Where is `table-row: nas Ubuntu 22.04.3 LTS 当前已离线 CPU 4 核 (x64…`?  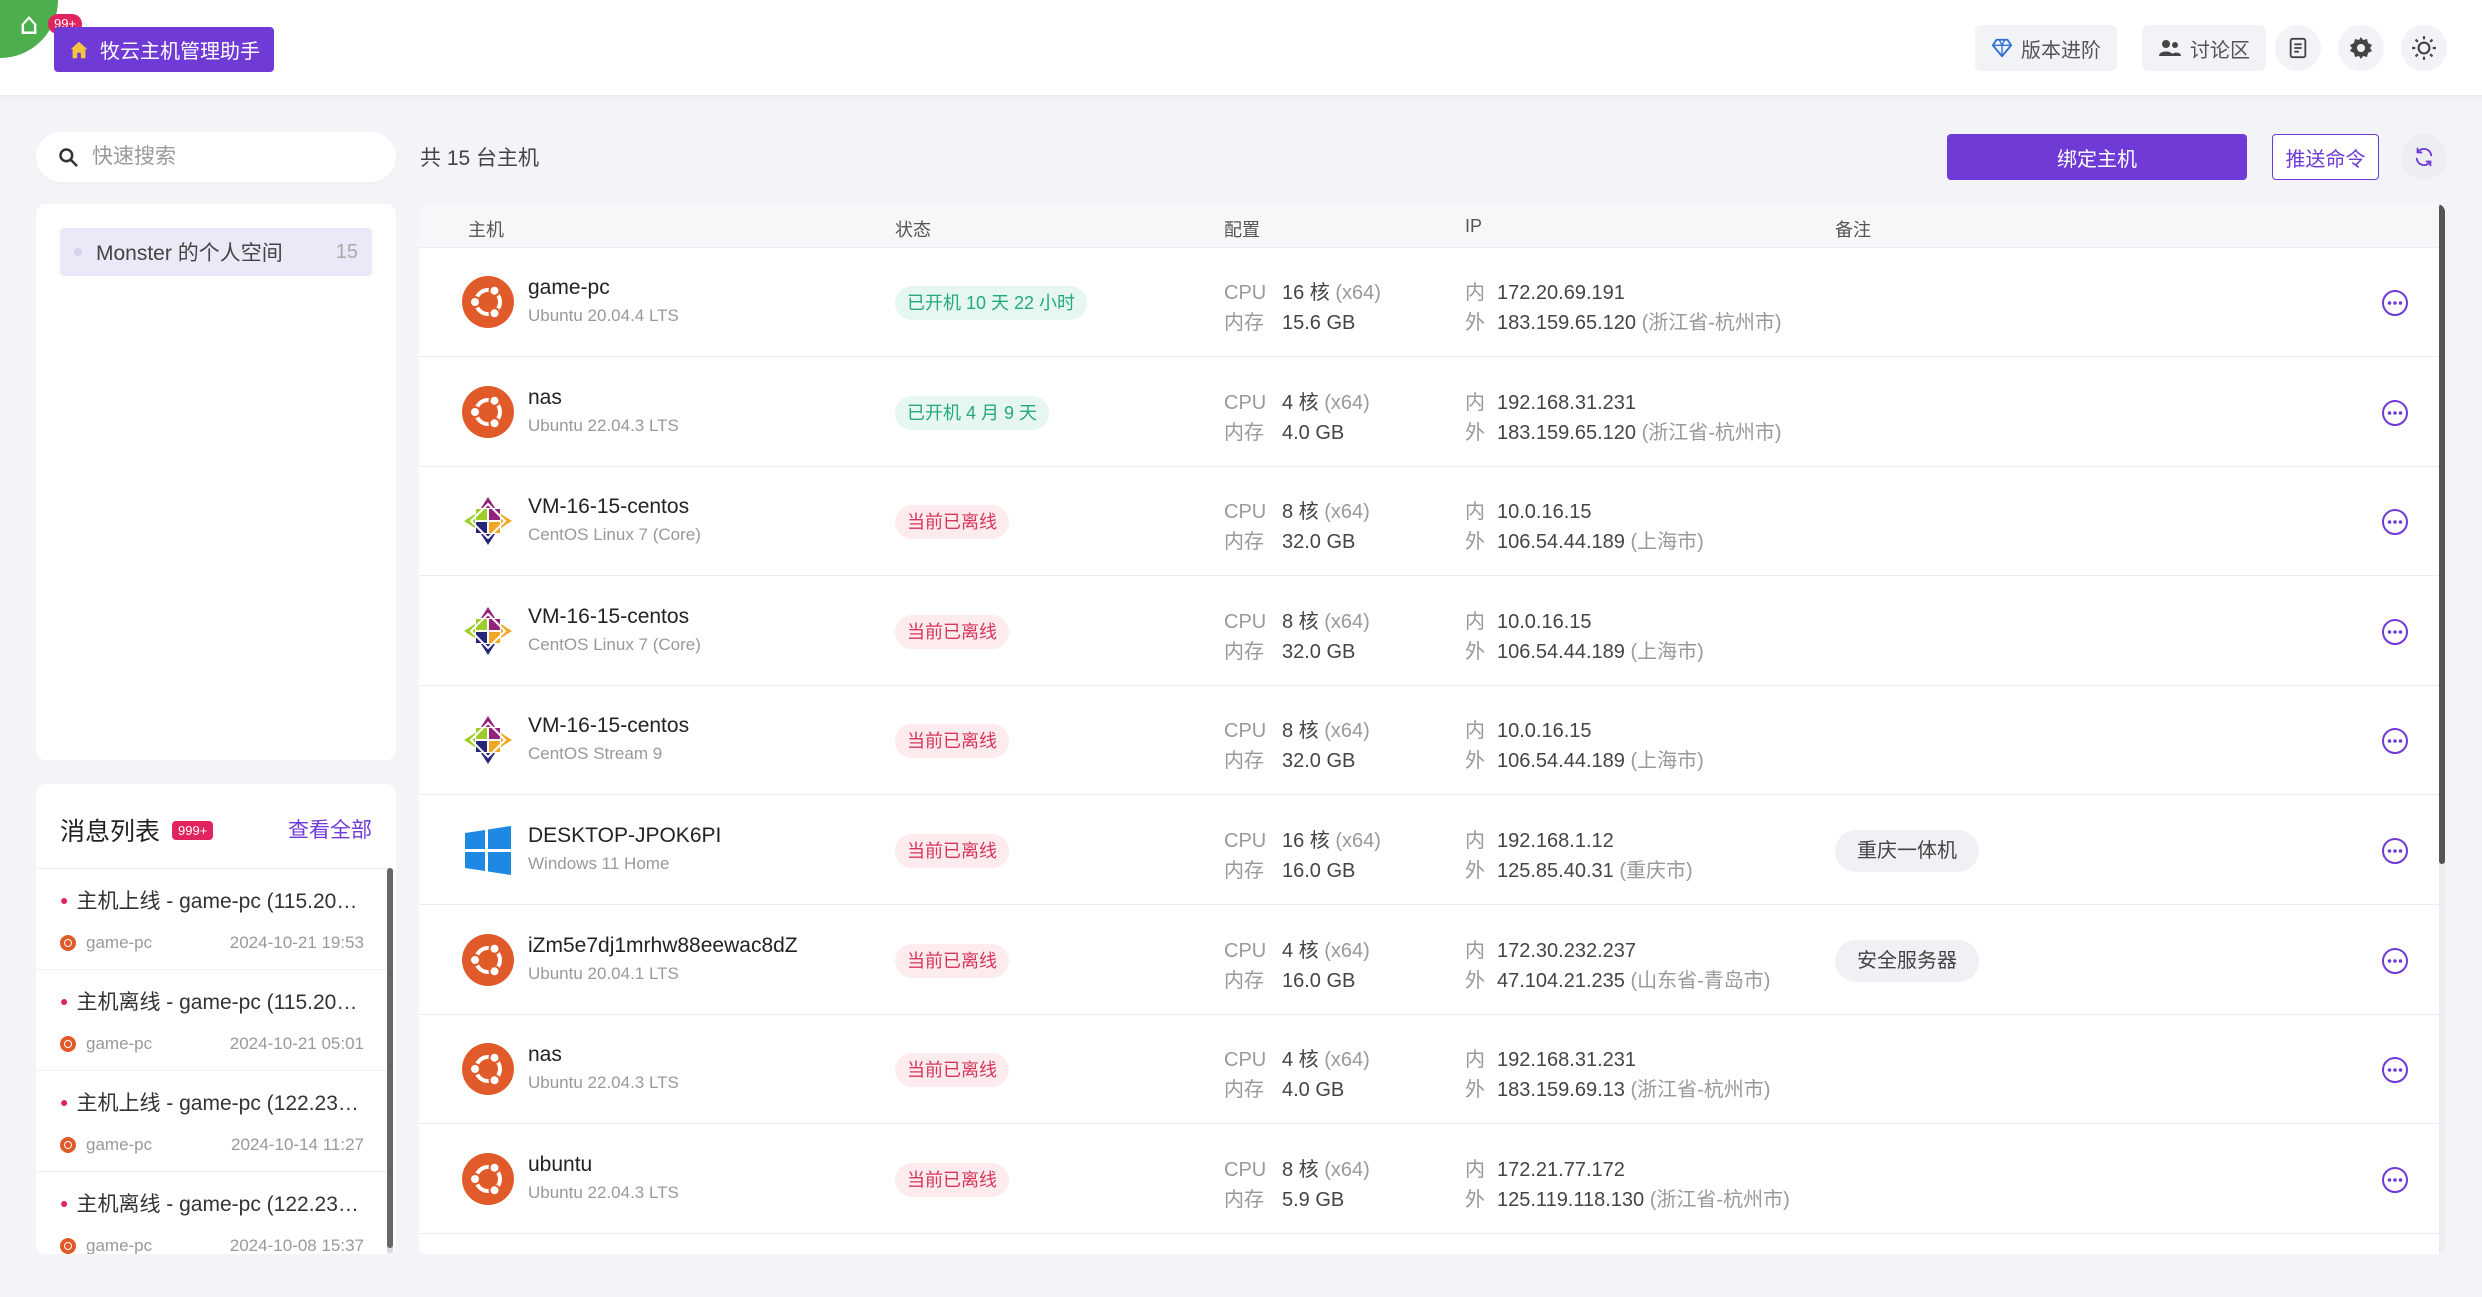 table-row: nas Ubuntu 22.04.3 LTS 当前已离线 CPU 4 核 (x64… is located at coordinates (1429, 1070).